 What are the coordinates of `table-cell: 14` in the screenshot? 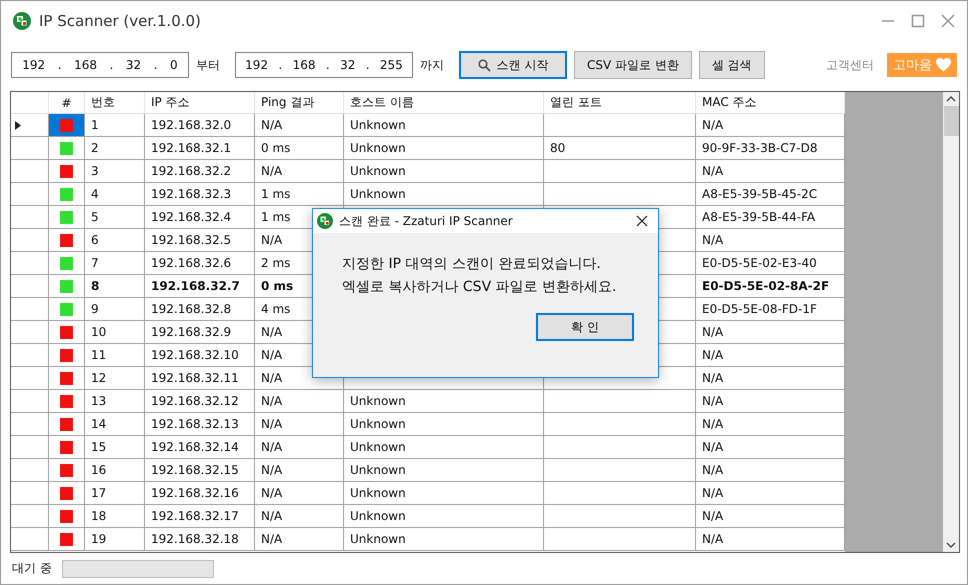 It's located at (115, 424).